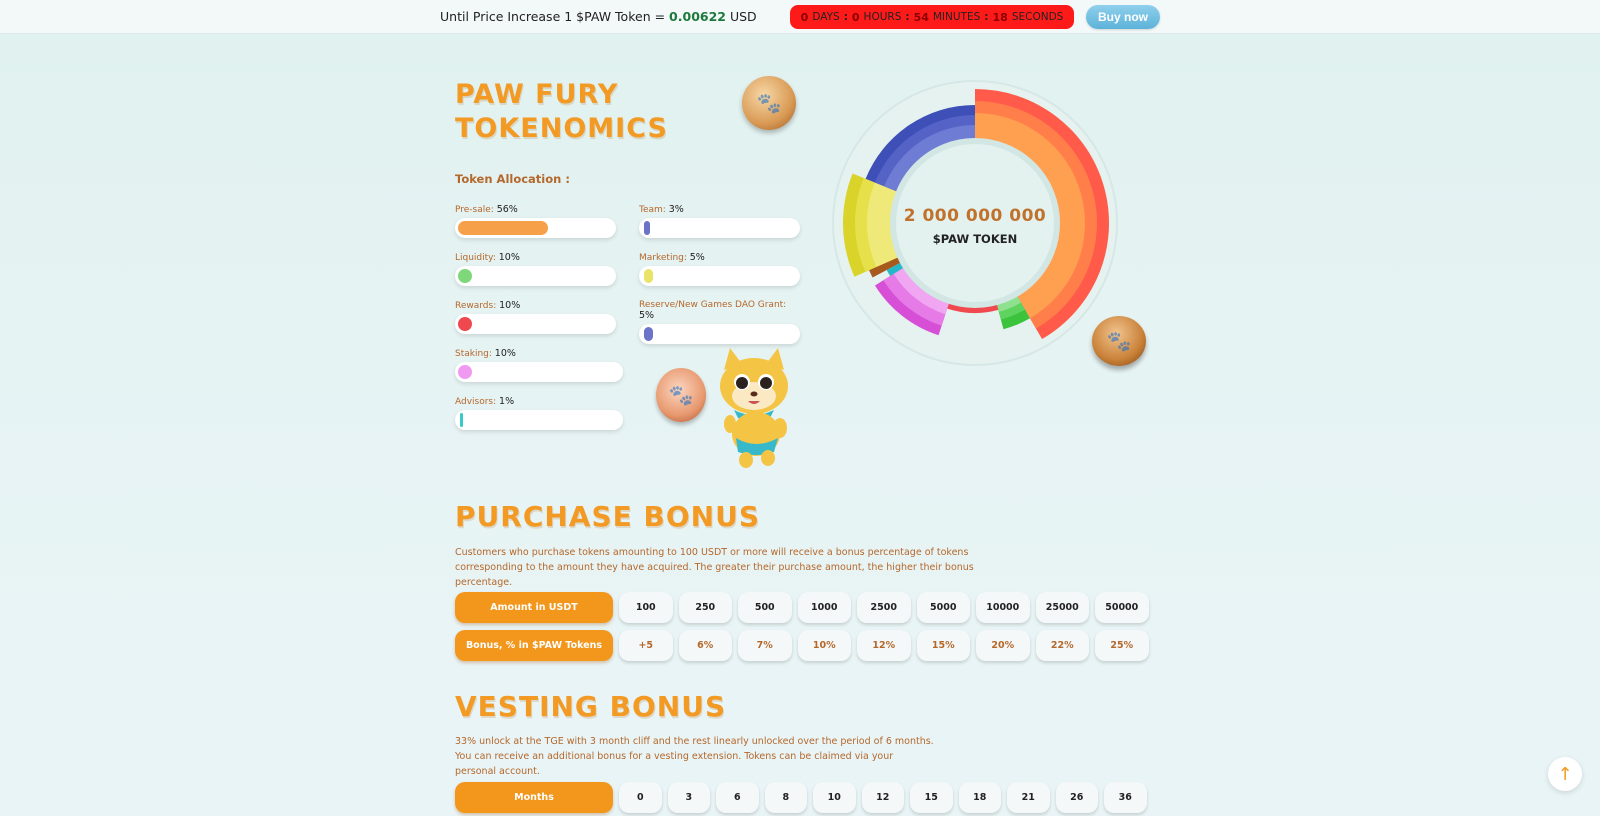  Describe the element at coordinates (943, 607) in the screenshot. I see `amount-cell: 5000` at that location.